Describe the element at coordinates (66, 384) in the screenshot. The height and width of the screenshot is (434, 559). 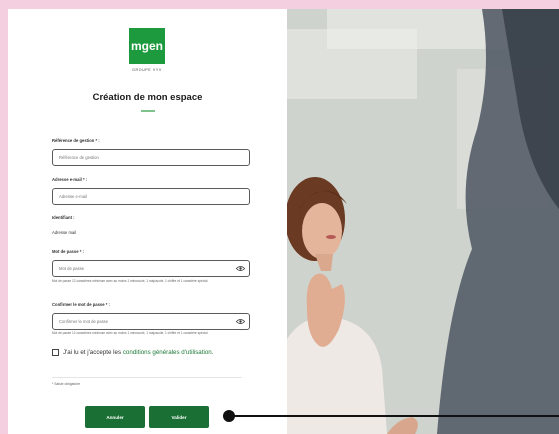
I see `required-note: * Saisie obligatoire` at that location.